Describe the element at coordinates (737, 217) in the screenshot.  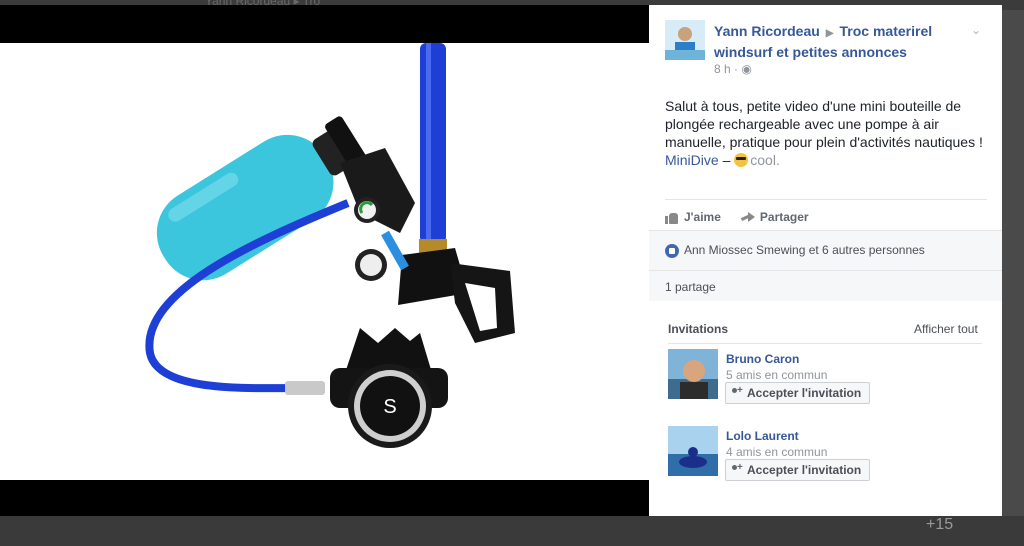
I see `post-actions: J'aime Partager` at that location.